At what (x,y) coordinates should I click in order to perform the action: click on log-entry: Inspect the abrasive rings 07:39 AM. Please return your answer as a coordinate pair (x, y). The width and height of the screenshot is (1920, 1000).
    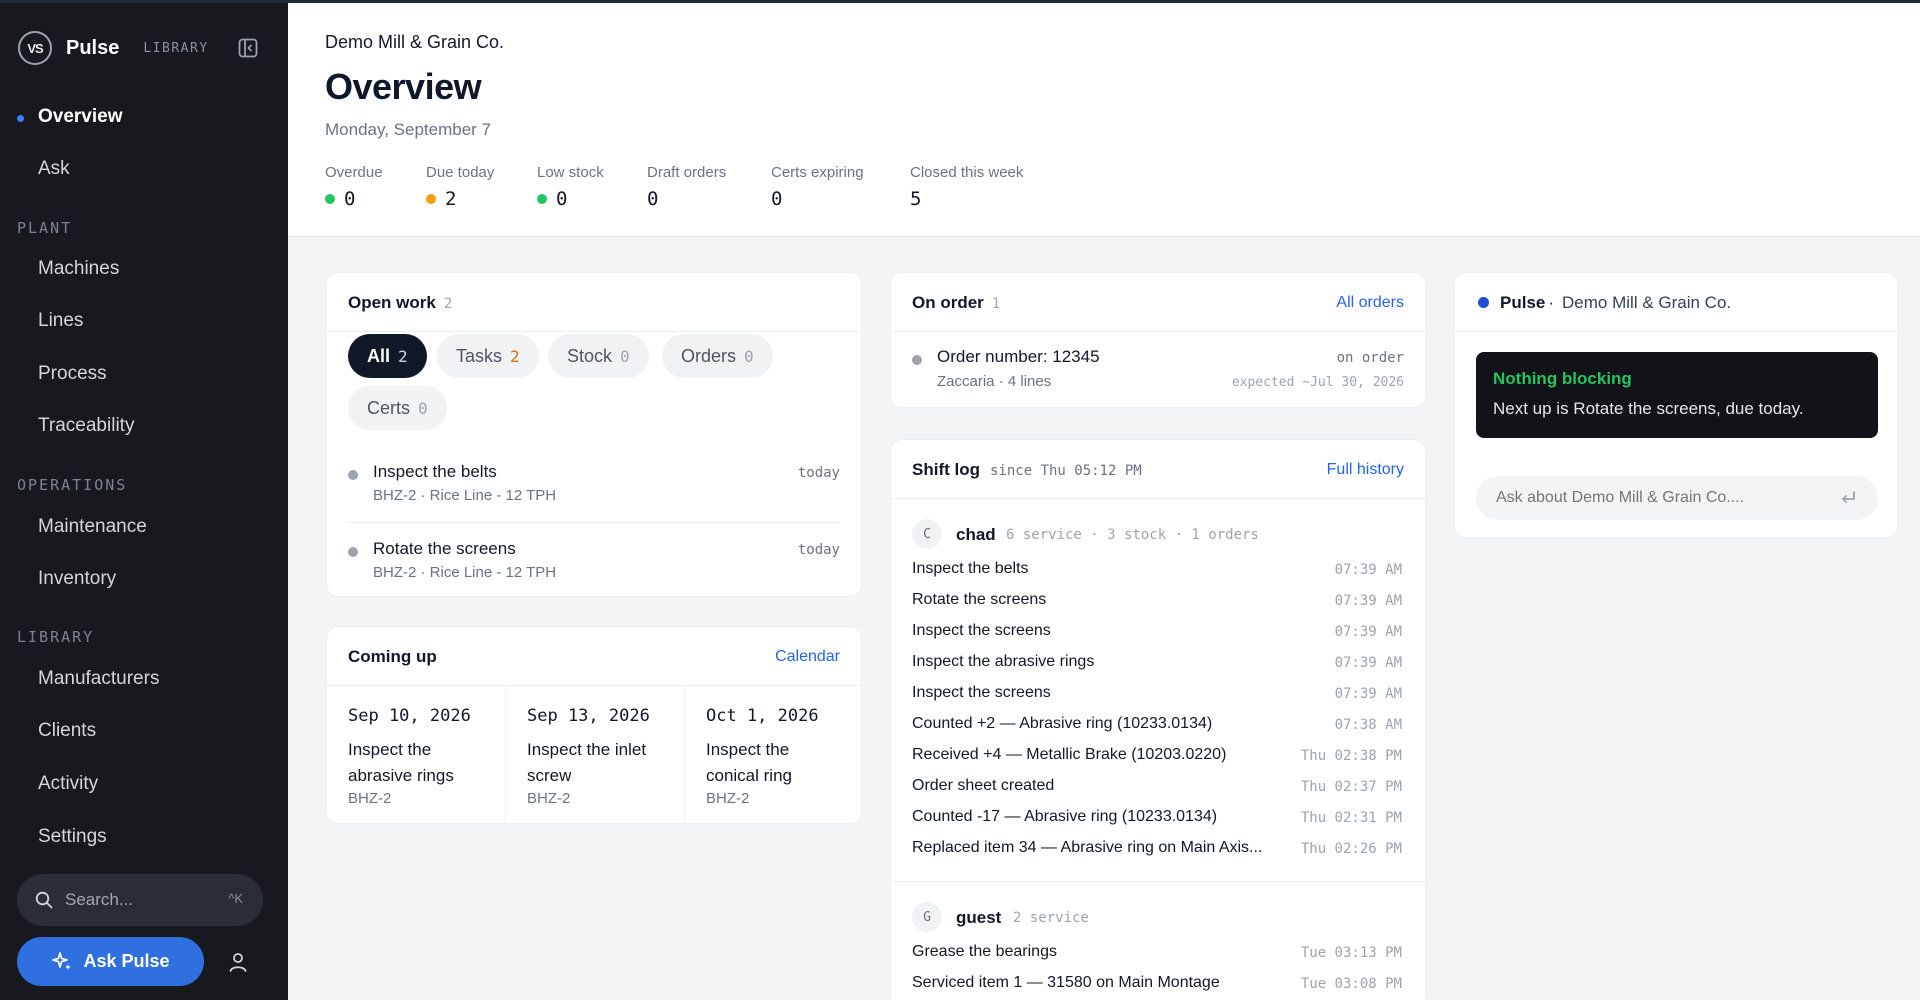
    Looking at the image, I should click on (1157, 663).